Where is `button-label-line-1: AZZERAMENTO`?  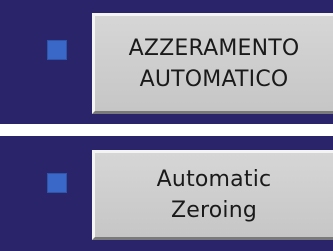 button-label-line-1: AZZERAMENTO is located at coordinates (214, 48).